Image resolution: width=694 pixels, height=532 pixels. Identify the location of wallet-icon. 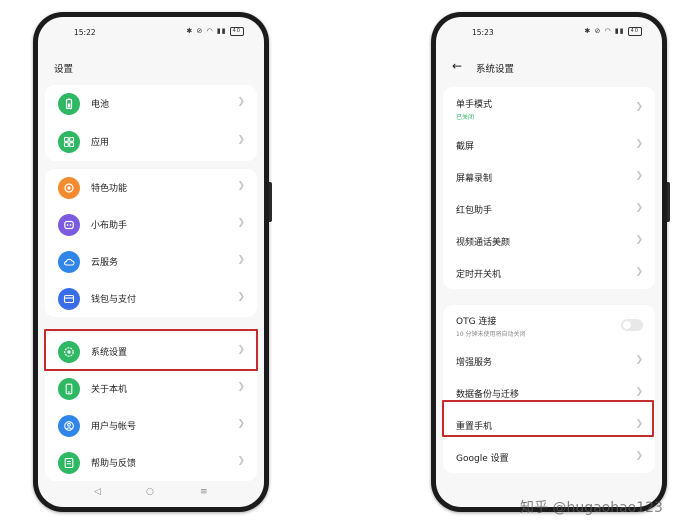
(69, 299).